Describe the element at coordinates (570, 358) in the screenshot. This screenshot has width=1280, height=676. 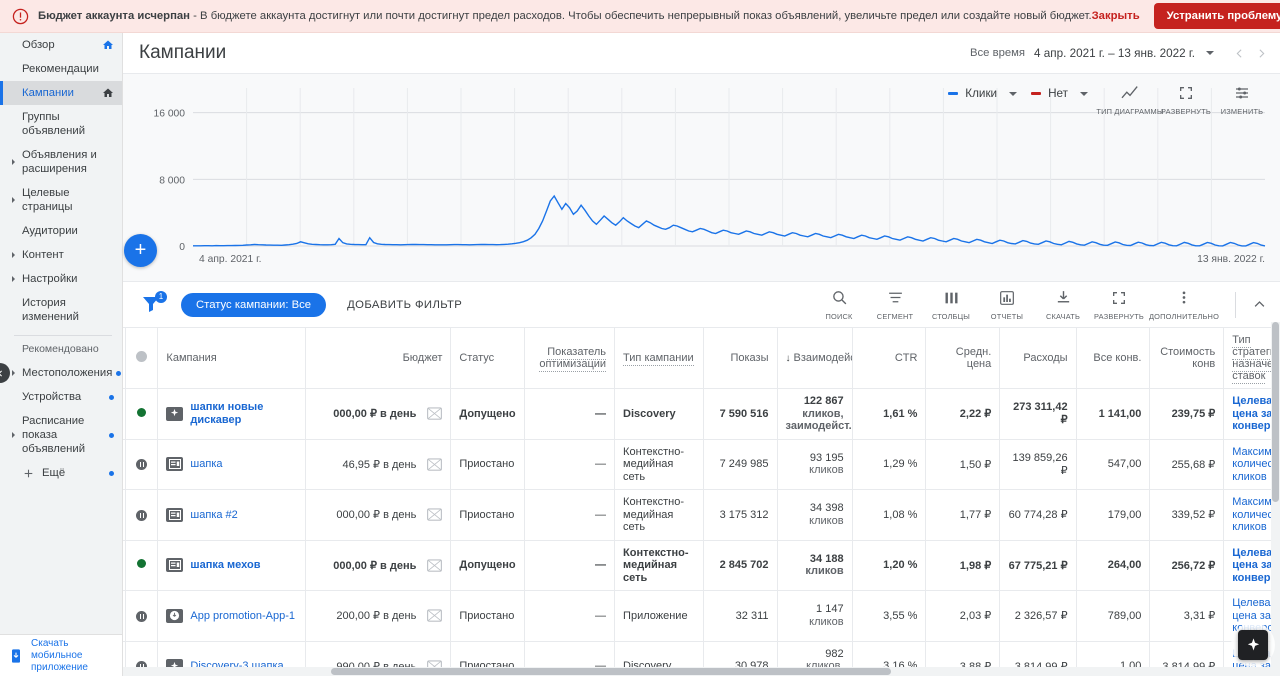
I see `col-optimization-score: Показатель оптимизации` at that location.